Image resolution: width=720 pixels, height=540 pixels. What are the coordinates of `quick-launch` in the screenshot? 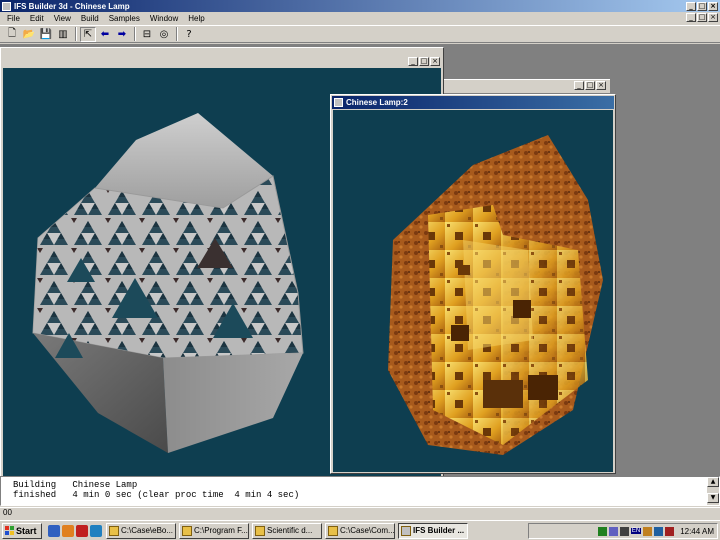 It's located at (75, 530).